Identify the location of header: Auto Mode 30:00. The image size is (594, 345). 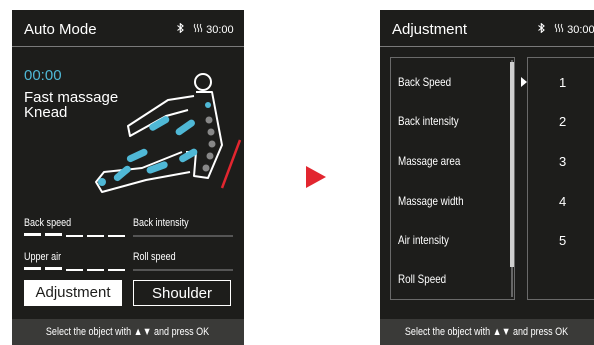
(128, 28).